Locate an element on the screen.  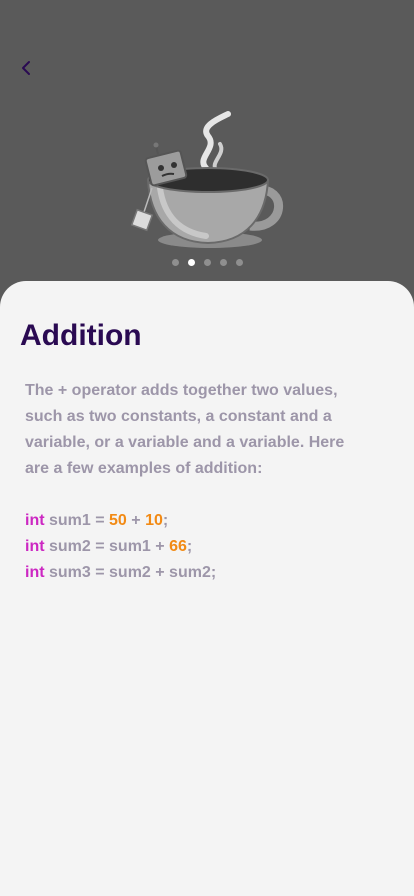
page-title: Addition is located at coordinates (81, 335).